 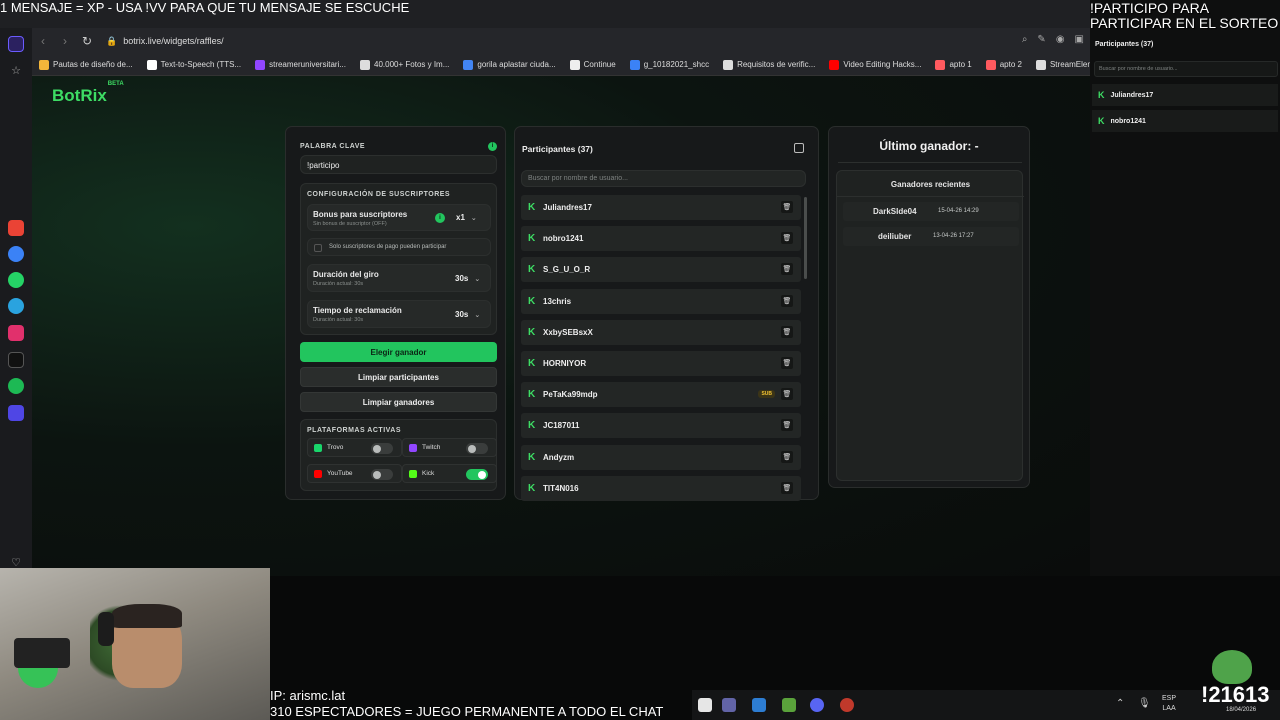 I want to click on instagram-icon, so click(x=16, y=333).